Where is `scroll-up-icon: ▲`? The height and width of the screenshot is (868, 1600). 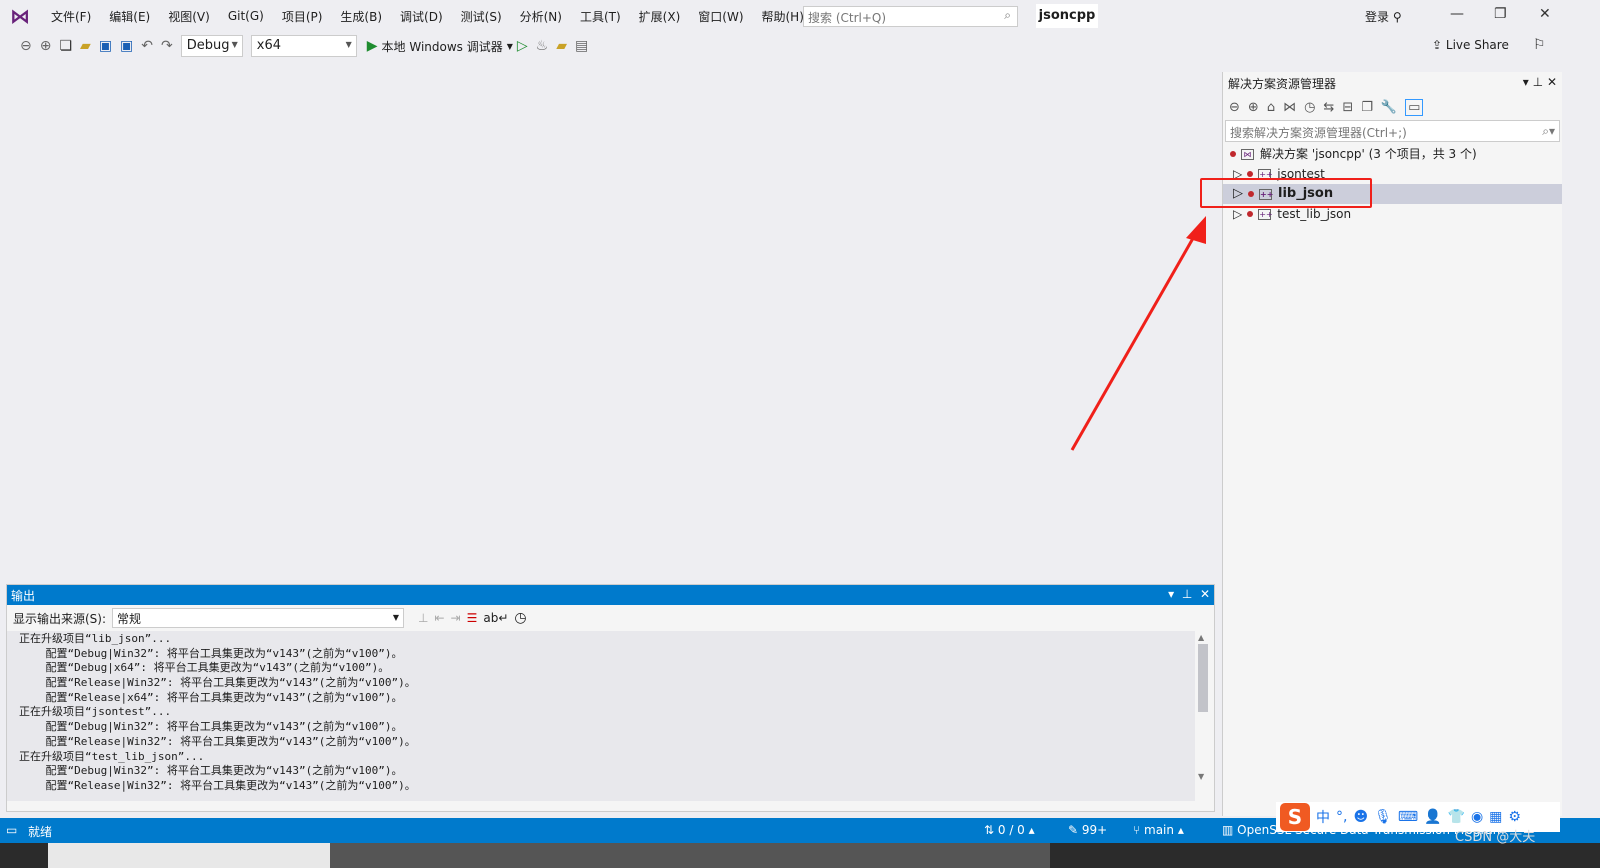 scroll-up-icon: ▲ is located at coordinates (1204, 637).